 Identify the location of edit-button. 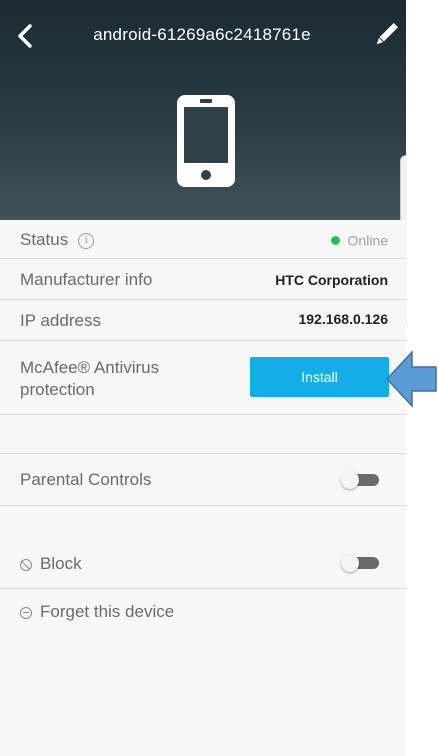
(386, 35).